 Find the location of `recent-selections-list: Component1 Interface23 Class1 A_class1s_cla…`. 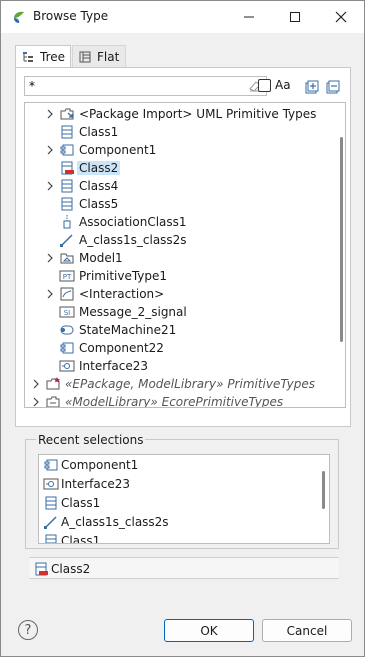

recent-selections-list: Component1 Interface23 Class1 A_class1s_cla… is located at coordinates (184, 499).